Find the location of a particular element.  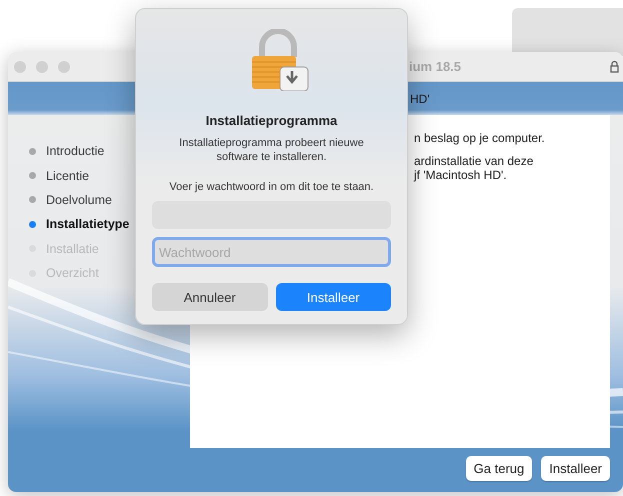

window-title: ium 18.5 is located at coordinates (435, 66).